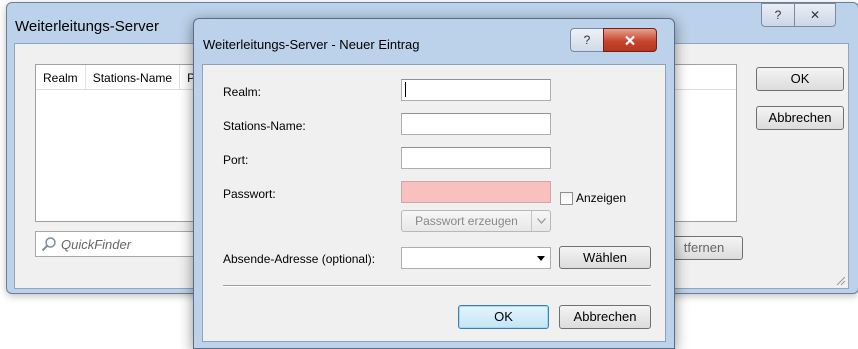 Image resolution: width=858 pixels, height=349 pixels. Describe the element at coordinates (264, 126) in the screenshot. I see `station-name-label: Stations-Name:` at that location.